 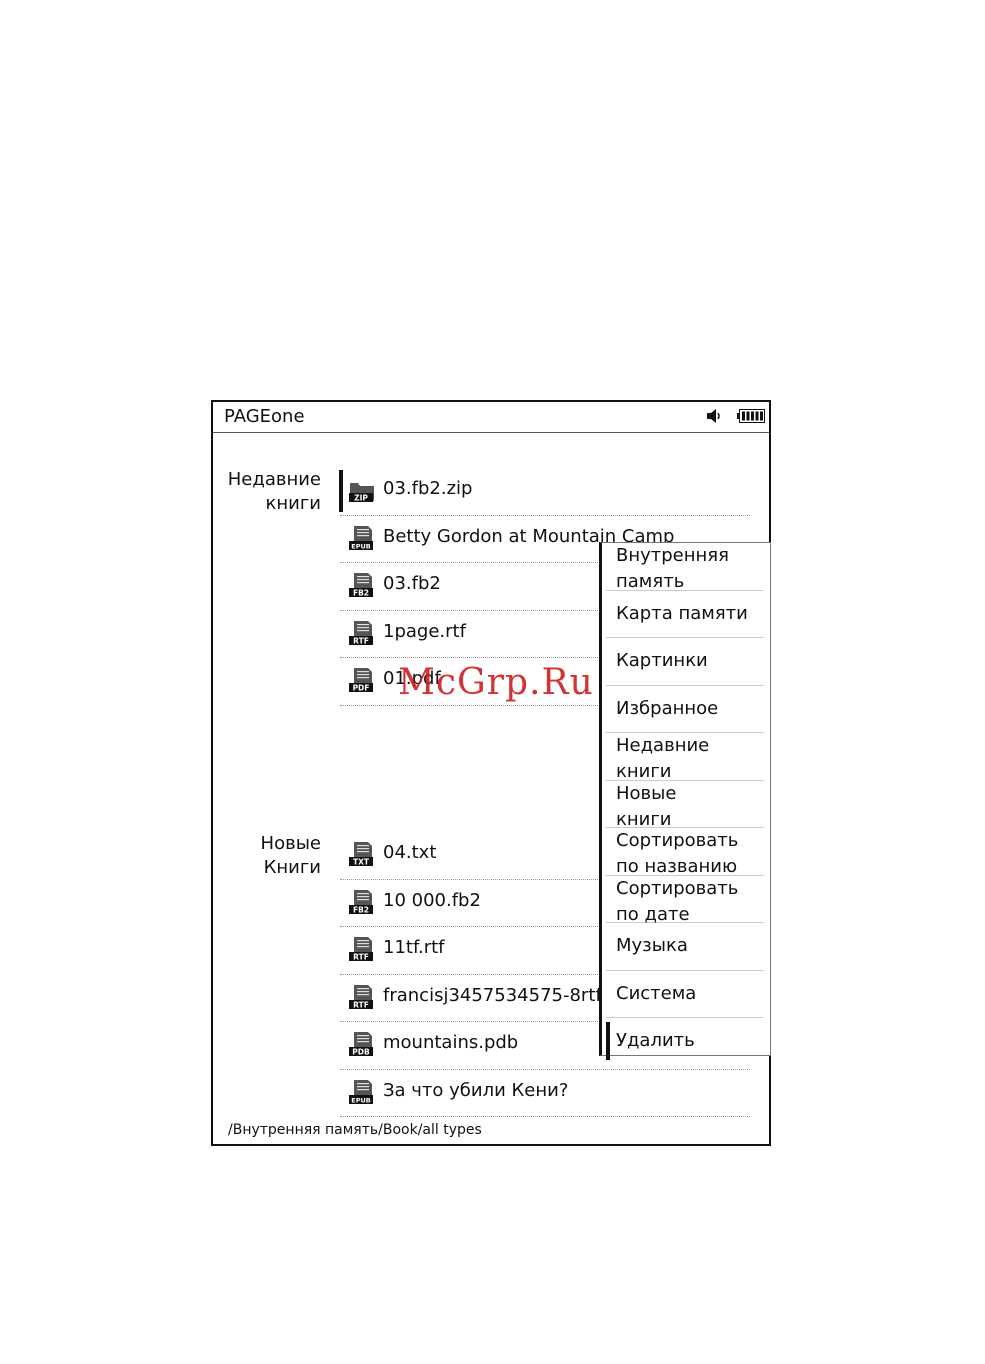 I want to click on menu-item: Сортировать по названию, so click(x=685, y=852).